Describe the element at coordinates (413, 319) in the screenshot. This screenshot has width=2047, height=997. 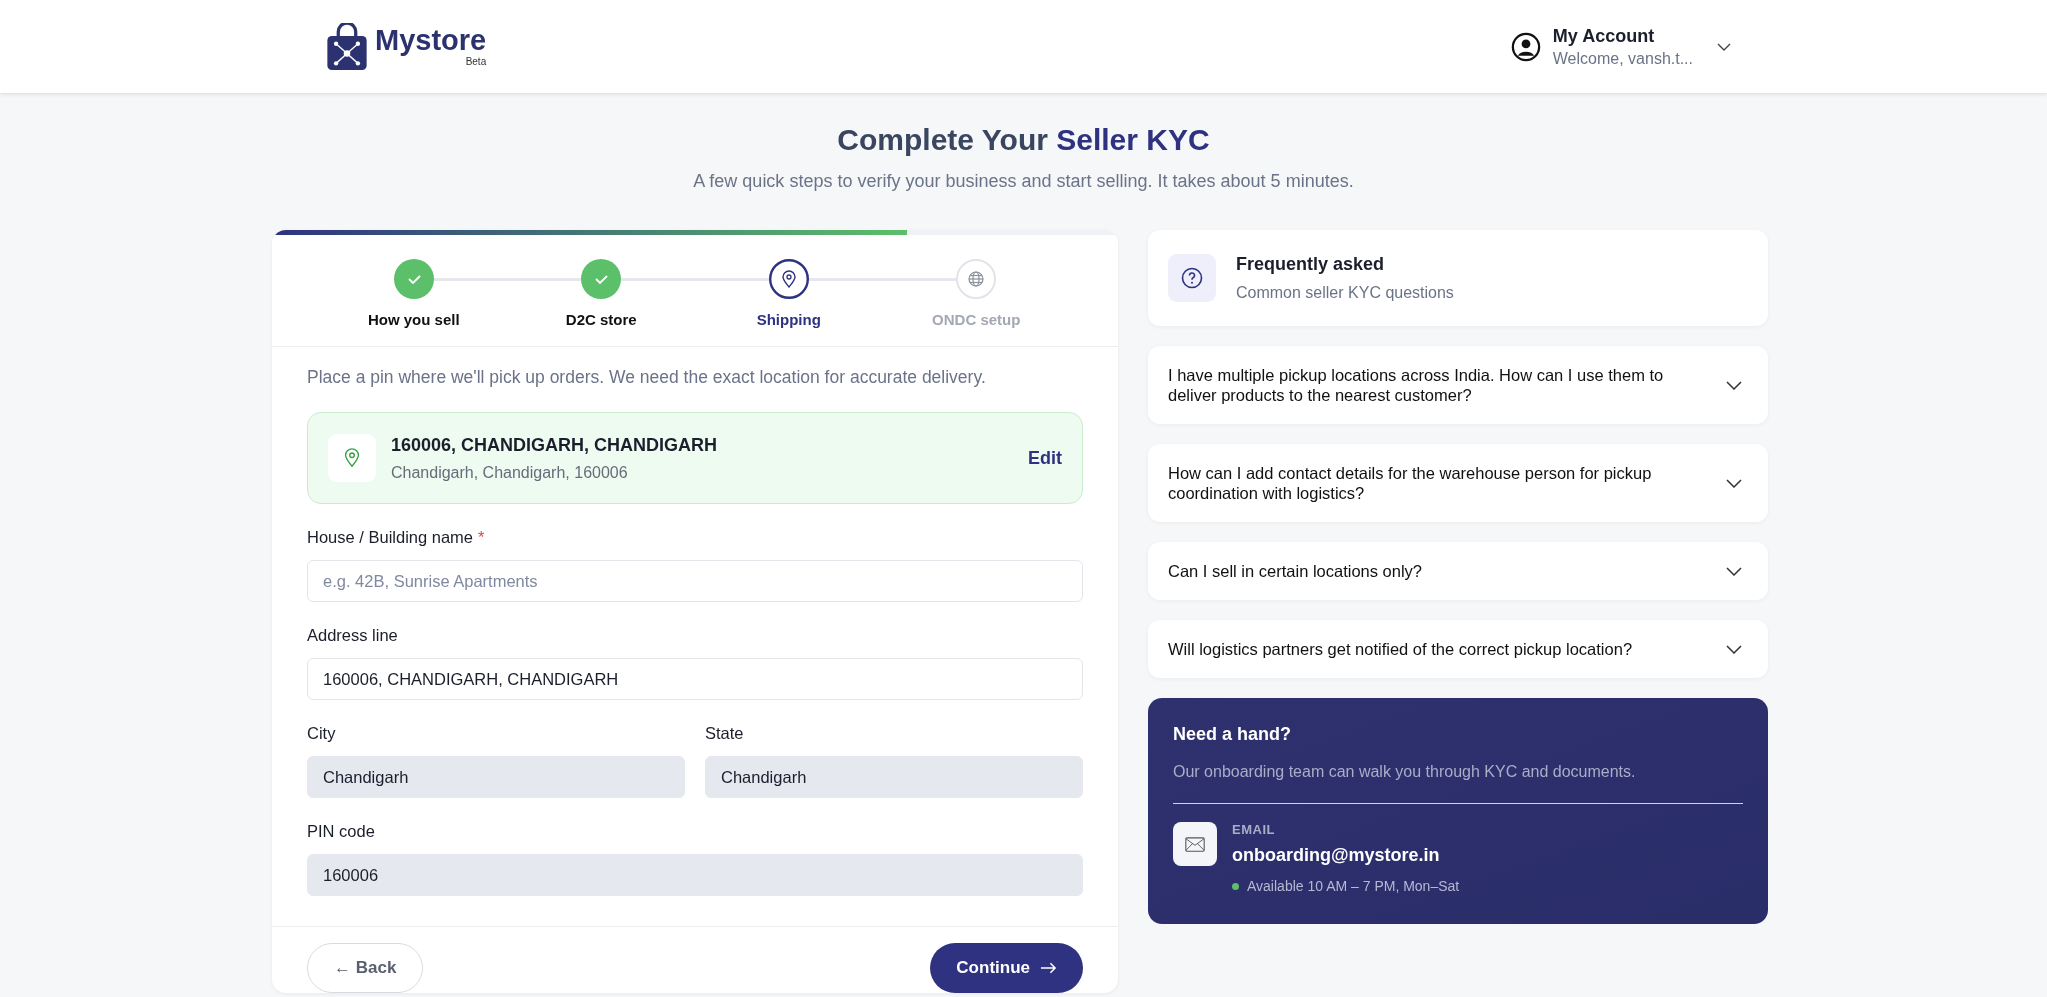
I see `step-tab: How you sell` at that location.